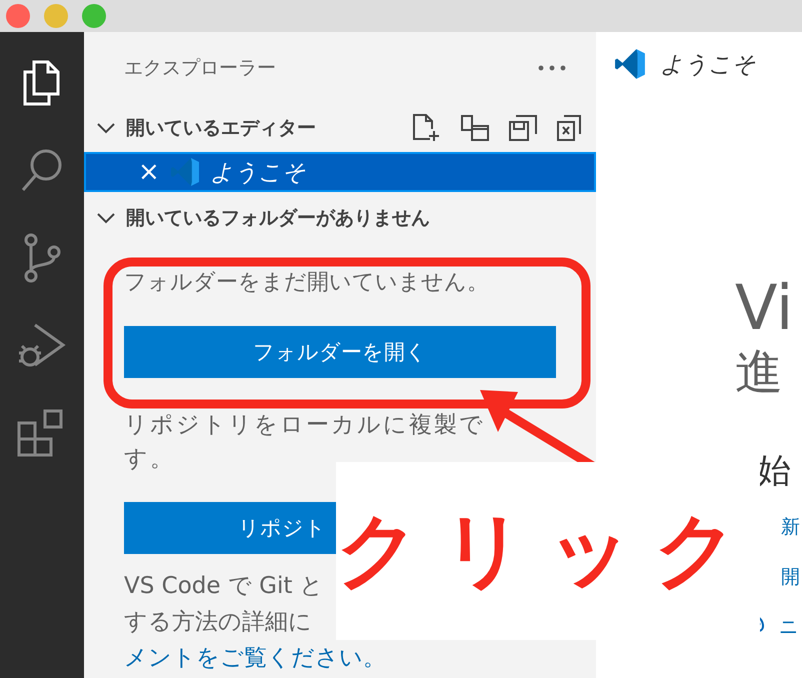 The width and height of the screenshot is (802, 678). Describe the element at coordinates (278, 218) in the screenshot. I see `section-header: 開いているフォルダーがありません` at that location.